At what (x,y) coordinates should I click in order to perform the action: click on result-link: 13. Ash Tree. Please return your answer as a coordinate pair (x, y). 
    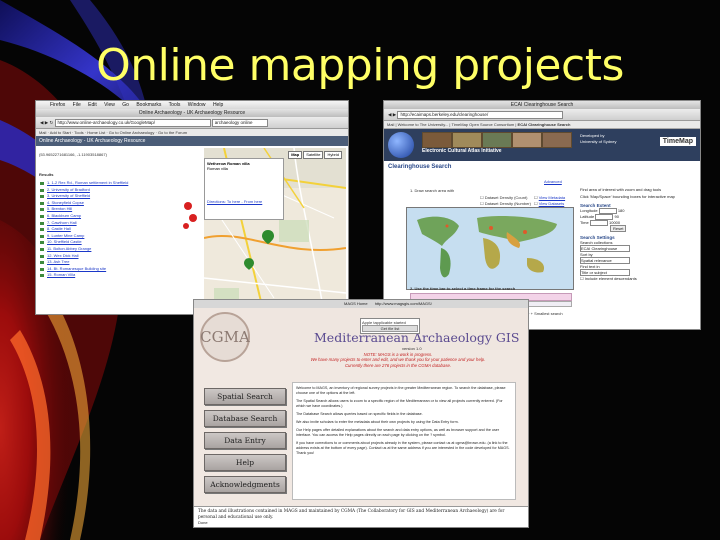
    Looking at the image, I should click on (119, 262).